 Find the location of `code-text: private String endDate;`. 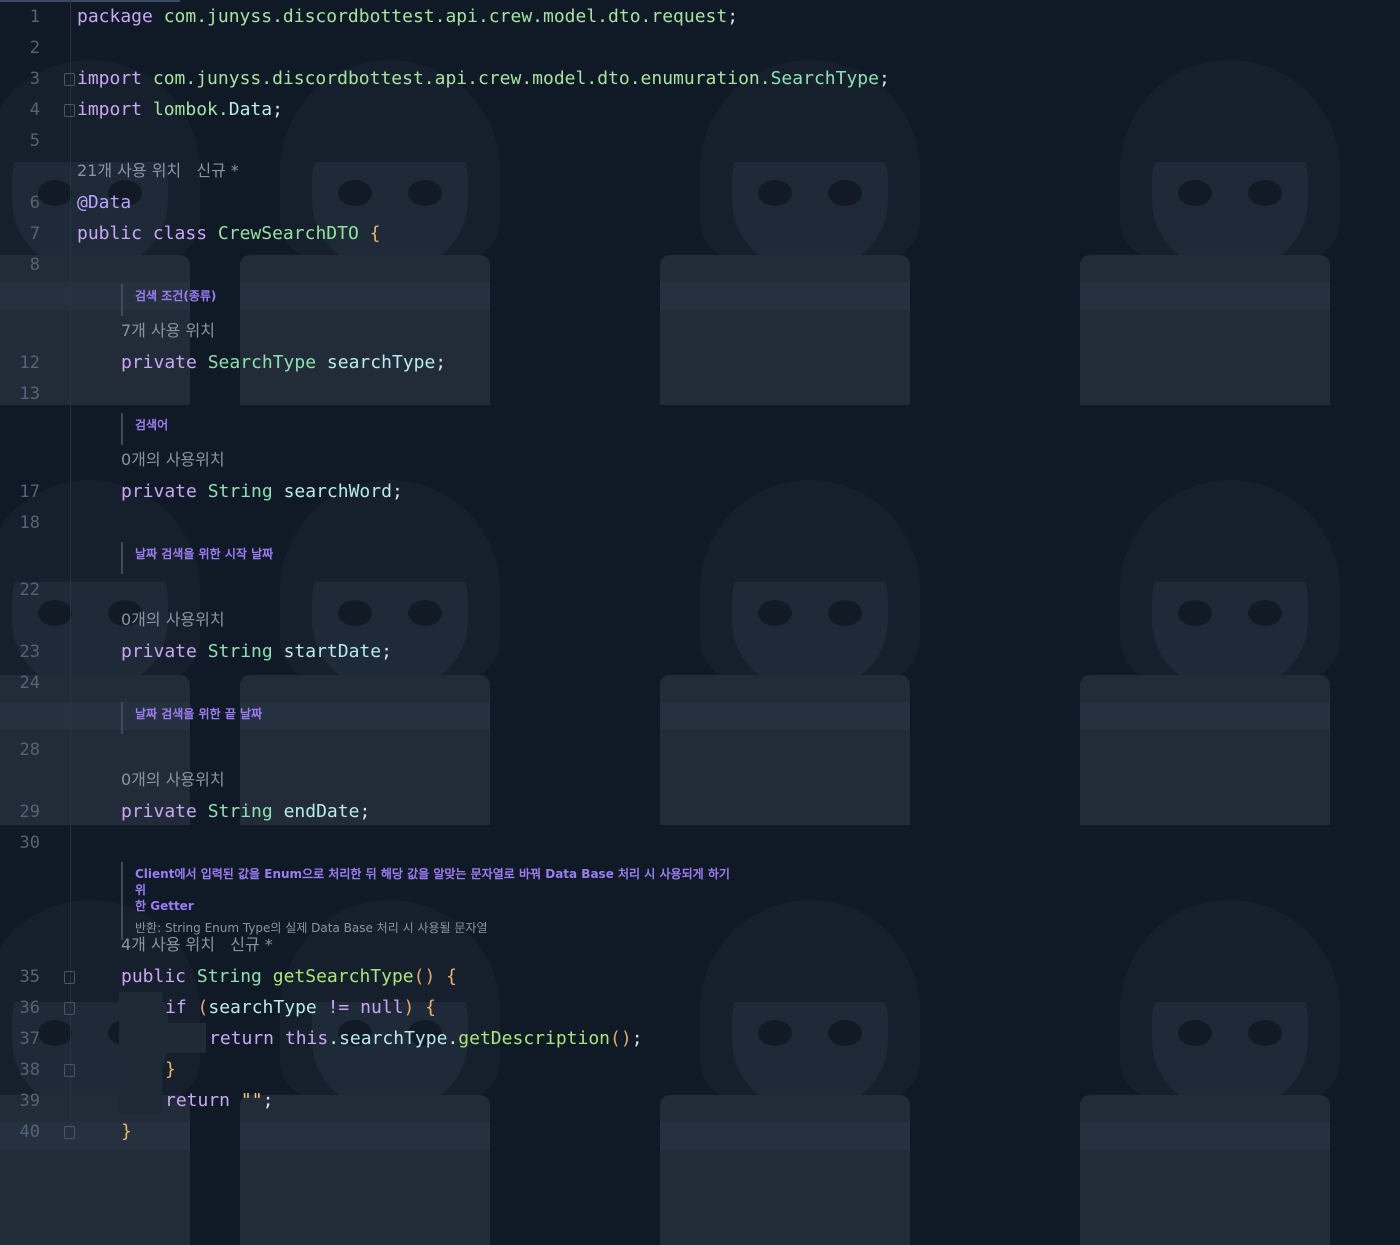

code-text: private String endDate; is located at coordinates (246, 811).